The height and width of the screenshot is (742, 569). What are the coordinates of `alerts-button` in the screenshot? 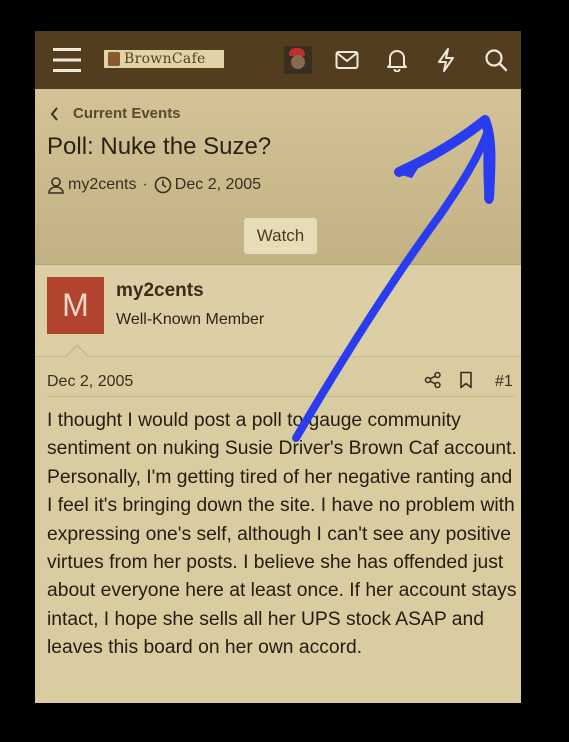 It's located at (397, 60).